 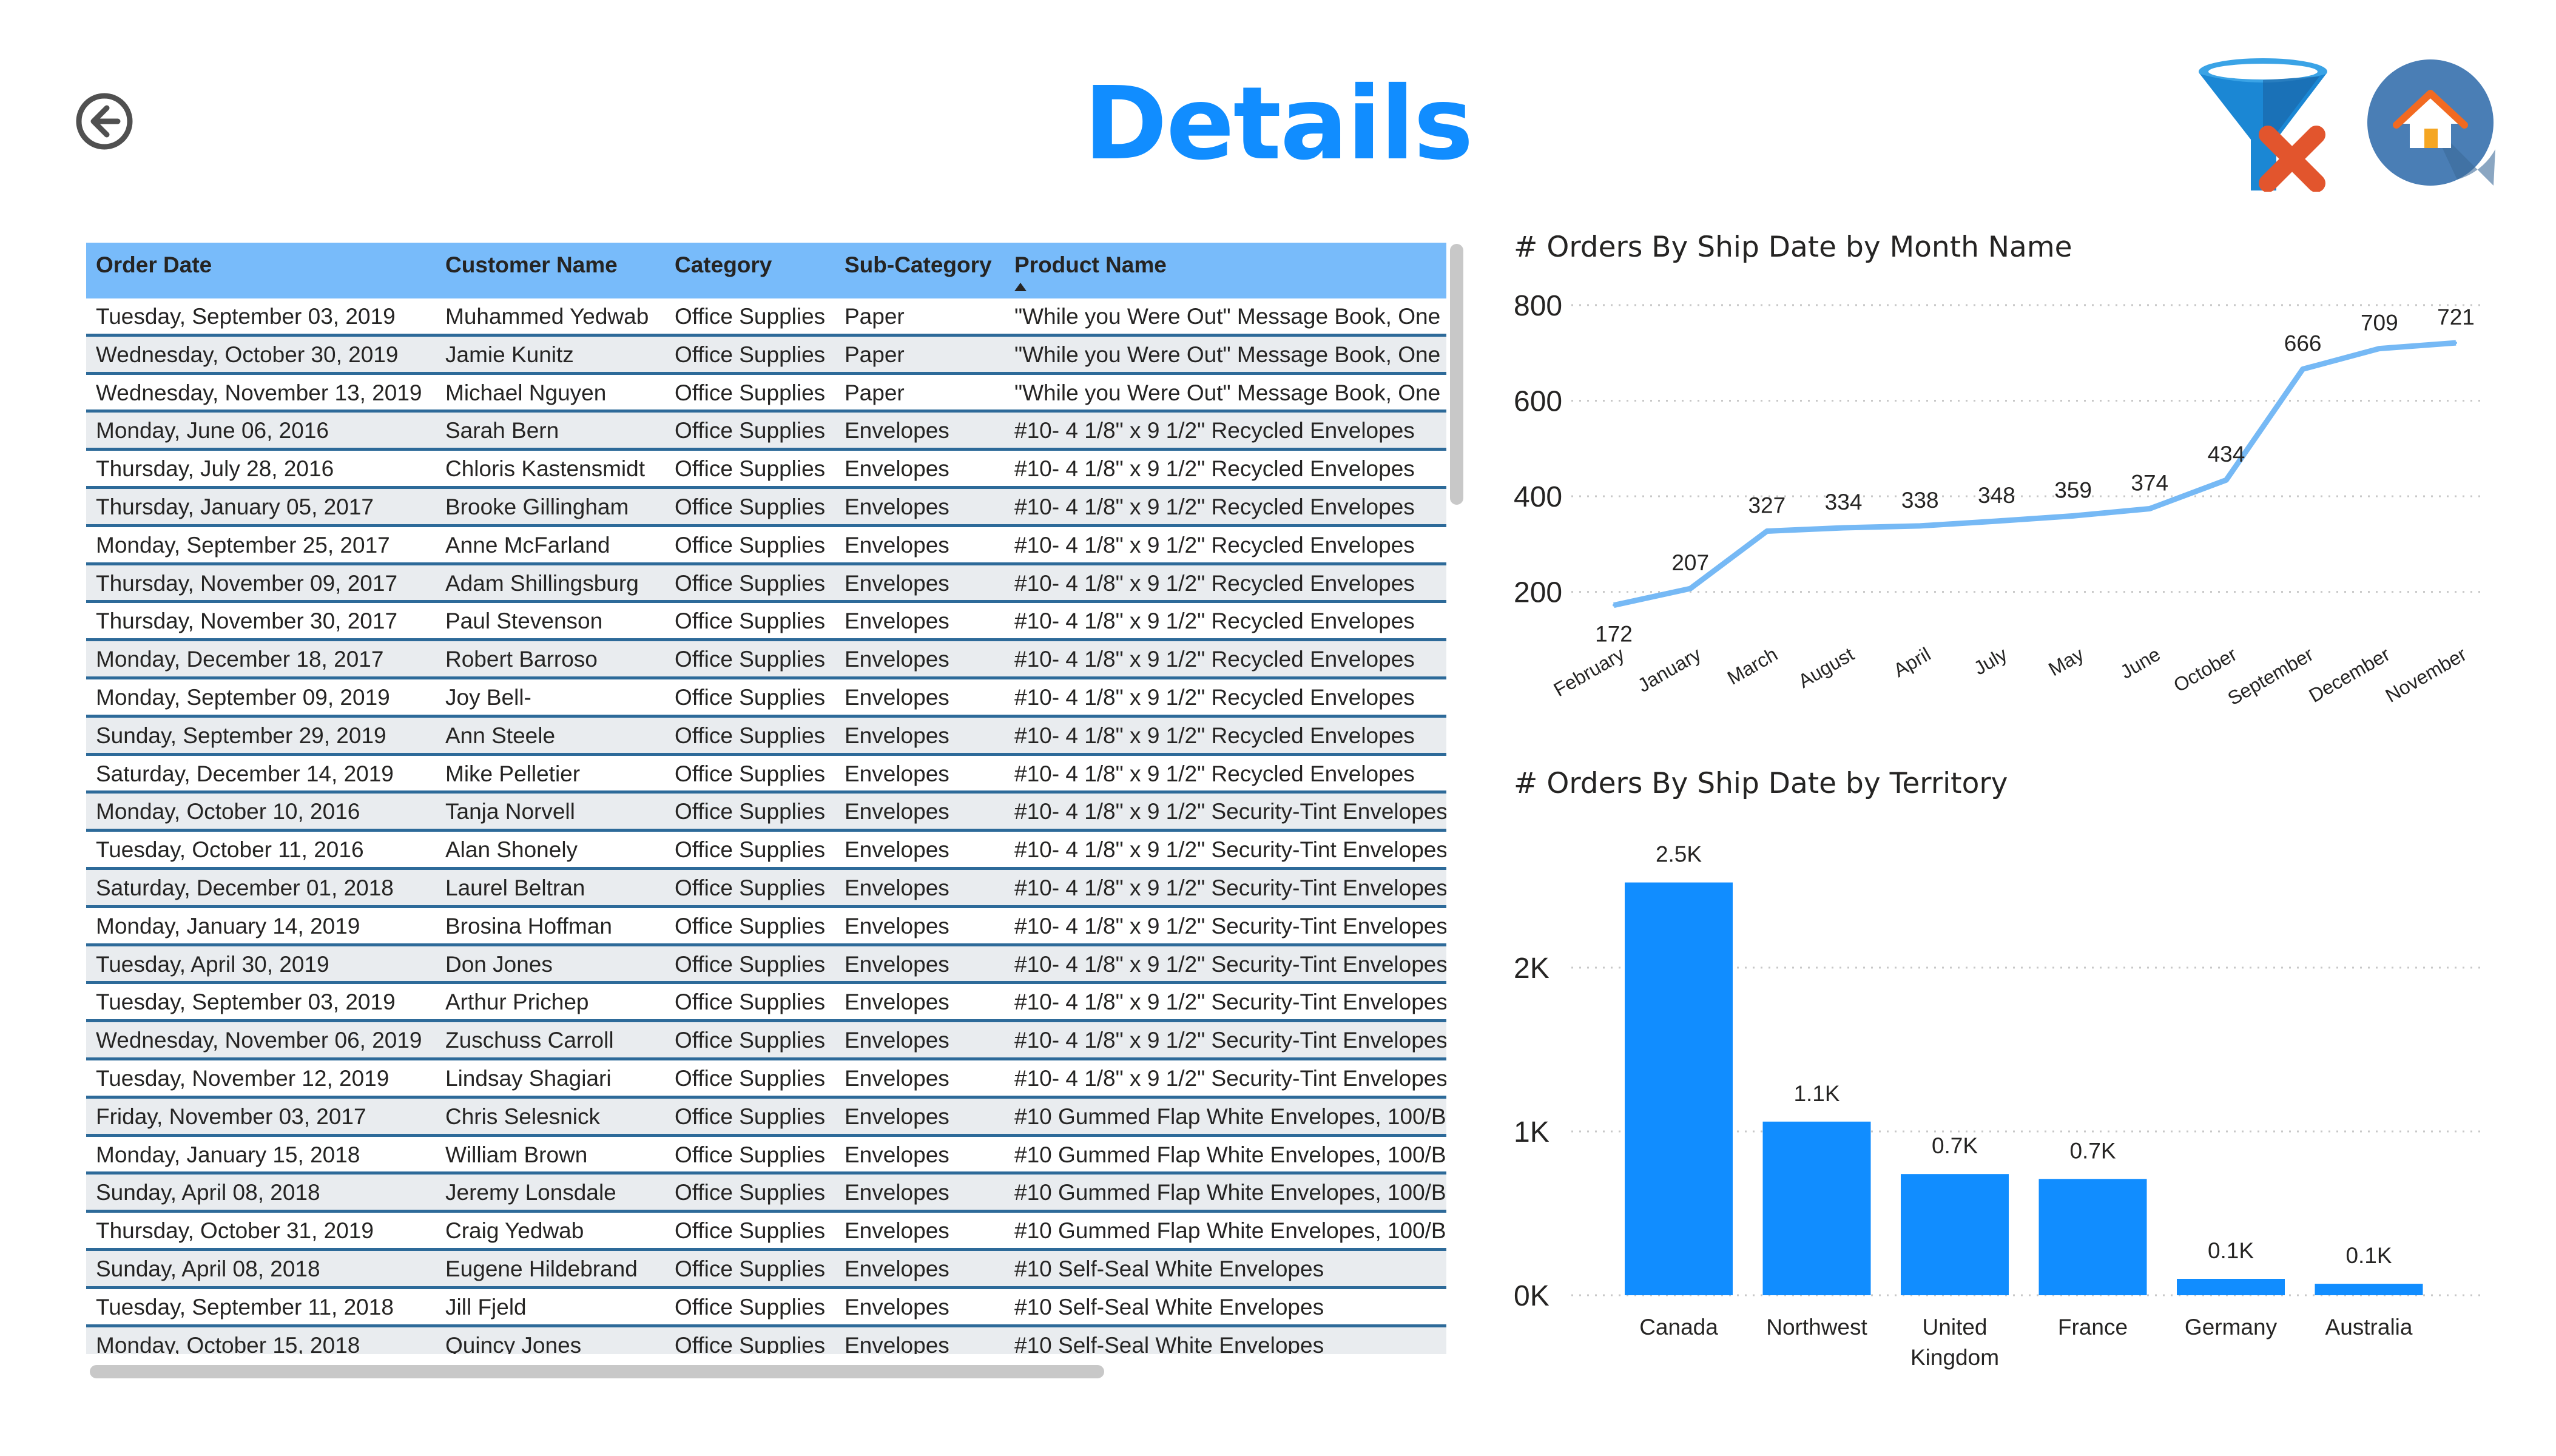 What do you see at coordinates (501, 735) in the screenshot?
I see `table-cell: Ann Steele` at bounding box center [501, 735].